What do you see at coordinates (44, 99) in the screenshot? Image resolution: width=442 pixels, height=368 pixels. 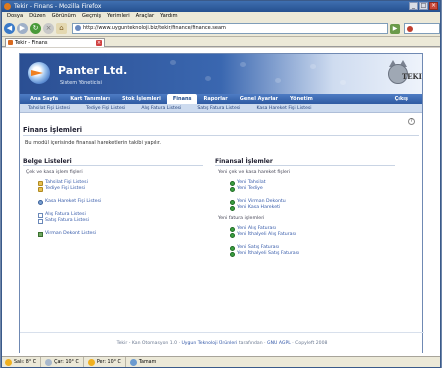 I see `nav-ana-sayfa: Ana Sayfa` at bounding box center [44, 99].